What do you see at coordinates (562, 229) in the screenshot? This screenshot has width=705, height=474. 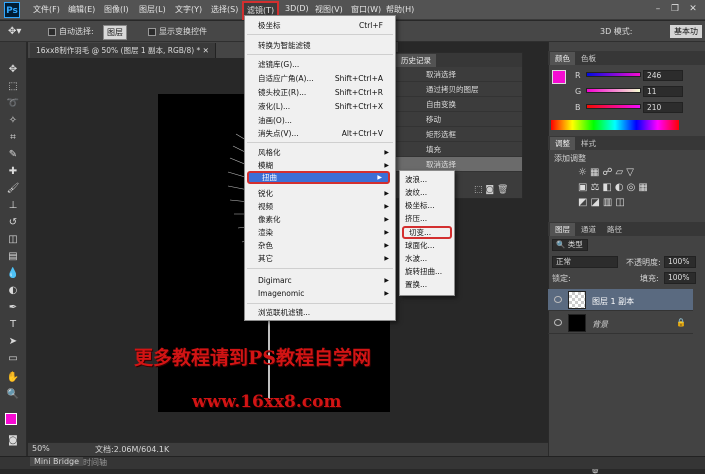 I see `tab-layers: 图层` at bounding box center [562, 229].